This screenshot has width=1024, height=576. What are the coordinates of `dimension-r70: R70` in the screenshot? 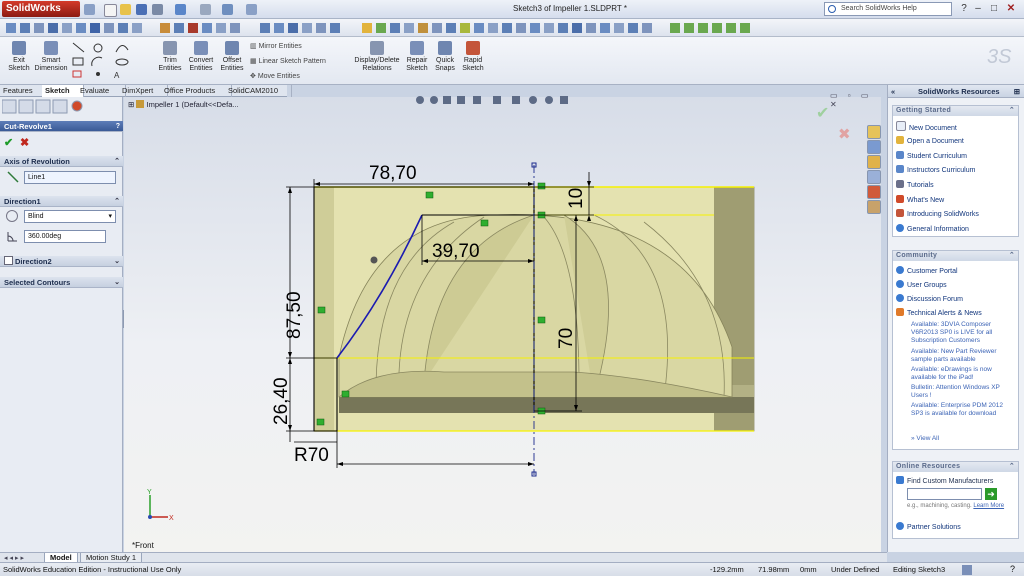 It's located at (311, 455).